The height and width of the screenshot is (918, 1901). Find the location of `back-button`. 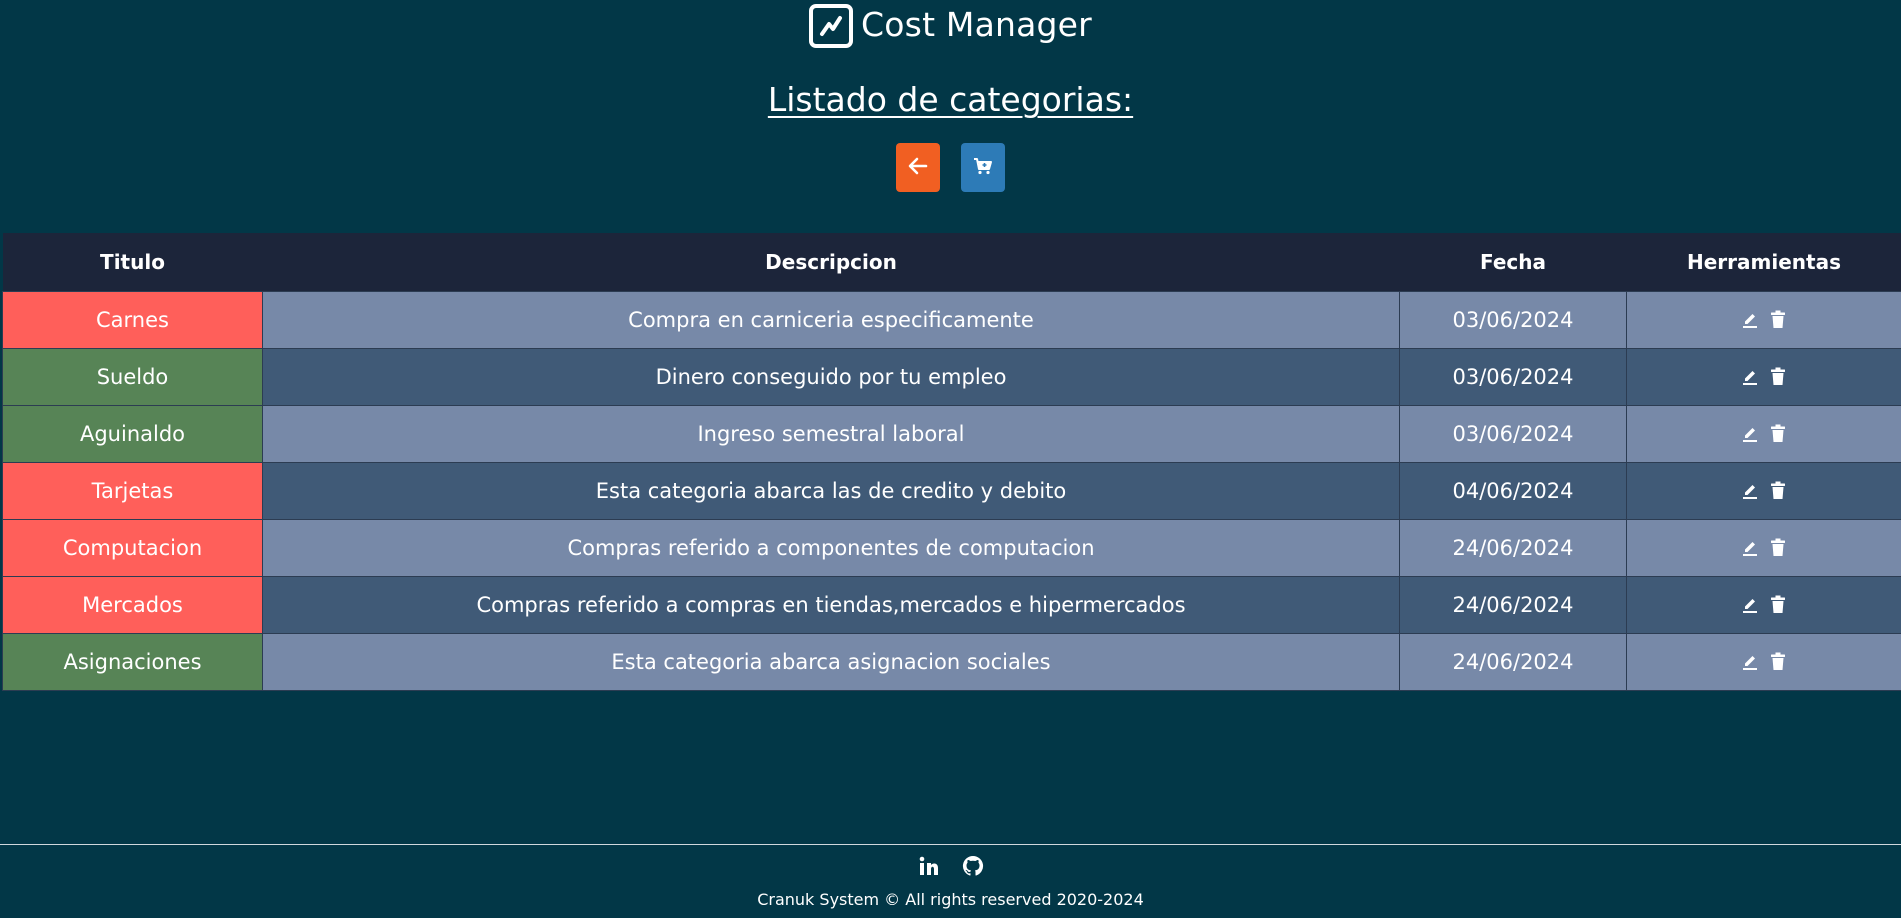

back-button is located at coordinates (918, 167).